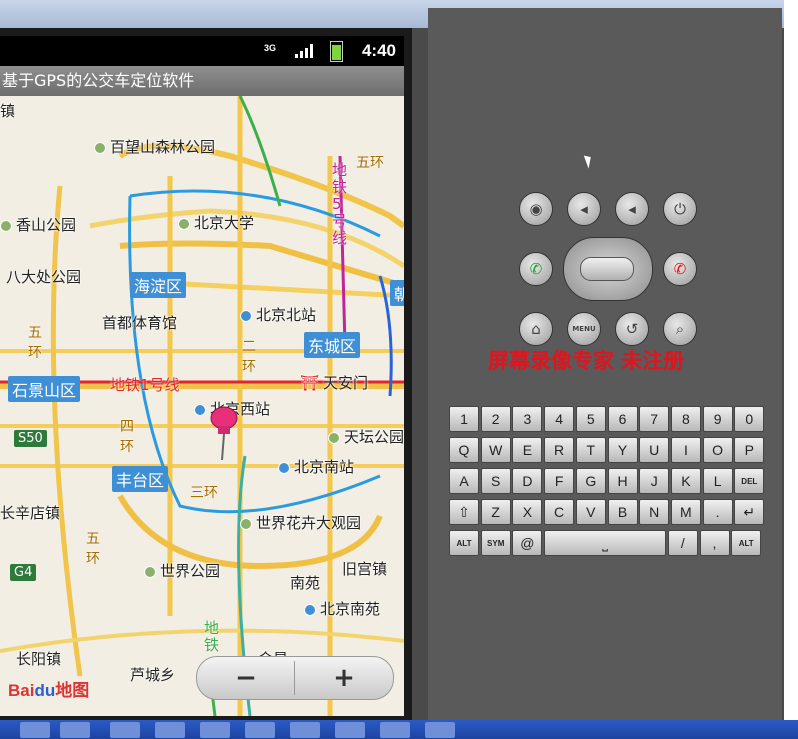  Describe the element at coordinates (30, 513) in the screenshot. I see `place-label: 长辛店镇` at that location.